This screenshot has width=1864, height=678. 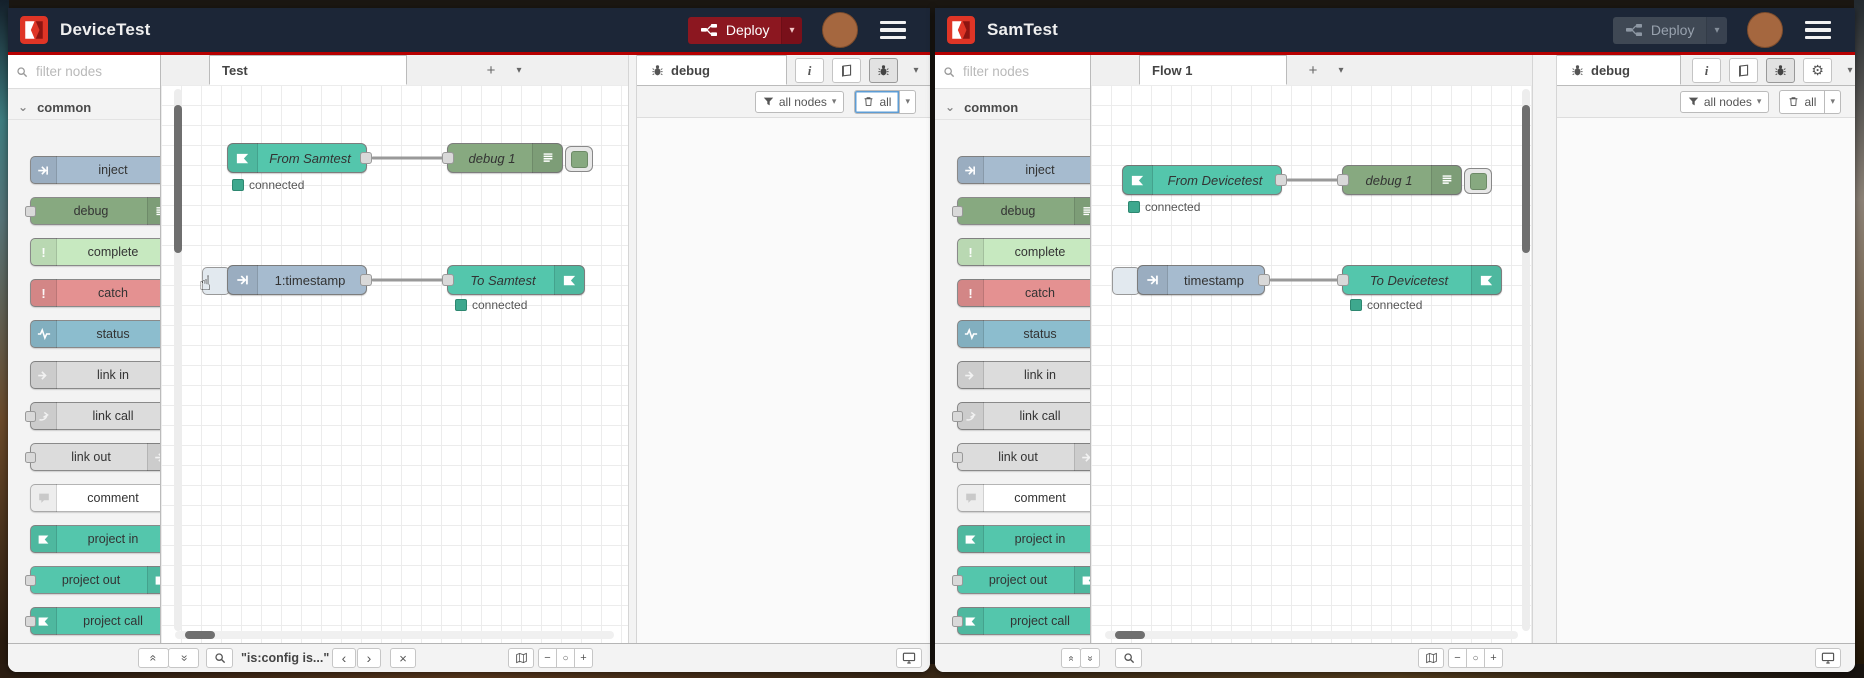 I want to click on palette-filter-input, so click(x=1013, y=71).